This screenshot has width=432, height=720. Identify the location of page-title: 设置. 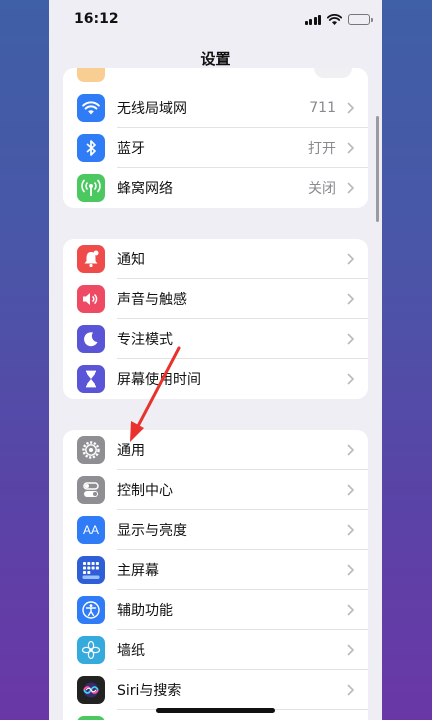
(215, 59).